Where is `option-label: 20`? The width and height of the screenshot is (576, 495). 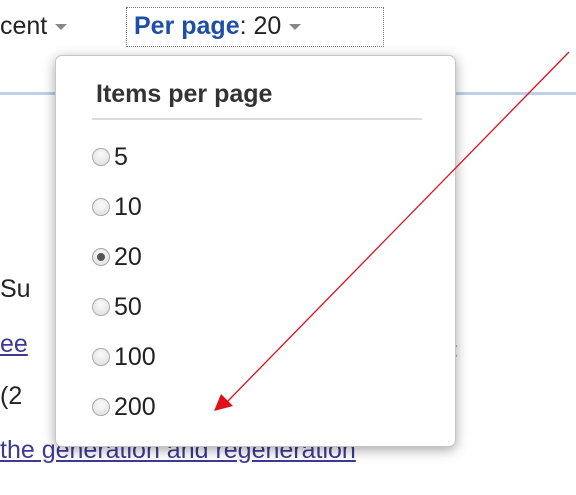
option-label: 20 is located at coordinates (128, 256).